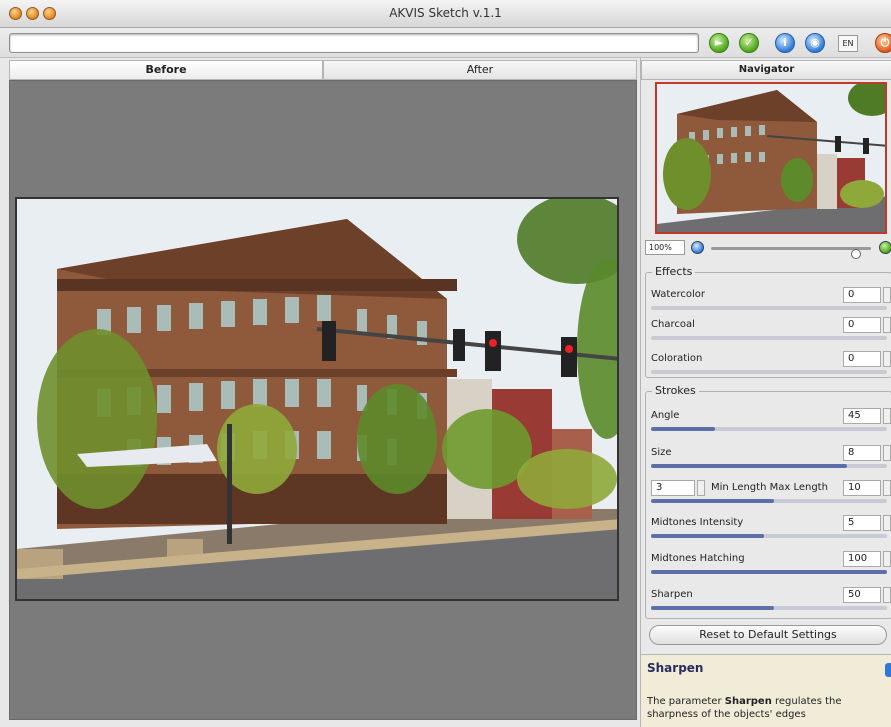 Image resolution: width=891 pixels, height=727 pixels. Describe the element at coordinates (686, 701) in the screenshot. I see `help-text-prefix: The parameter` at that location.